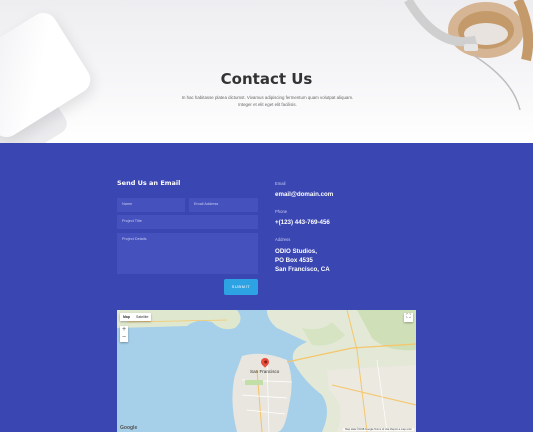  I want to click on form-title: Send Us an Email, so click(149, 183).